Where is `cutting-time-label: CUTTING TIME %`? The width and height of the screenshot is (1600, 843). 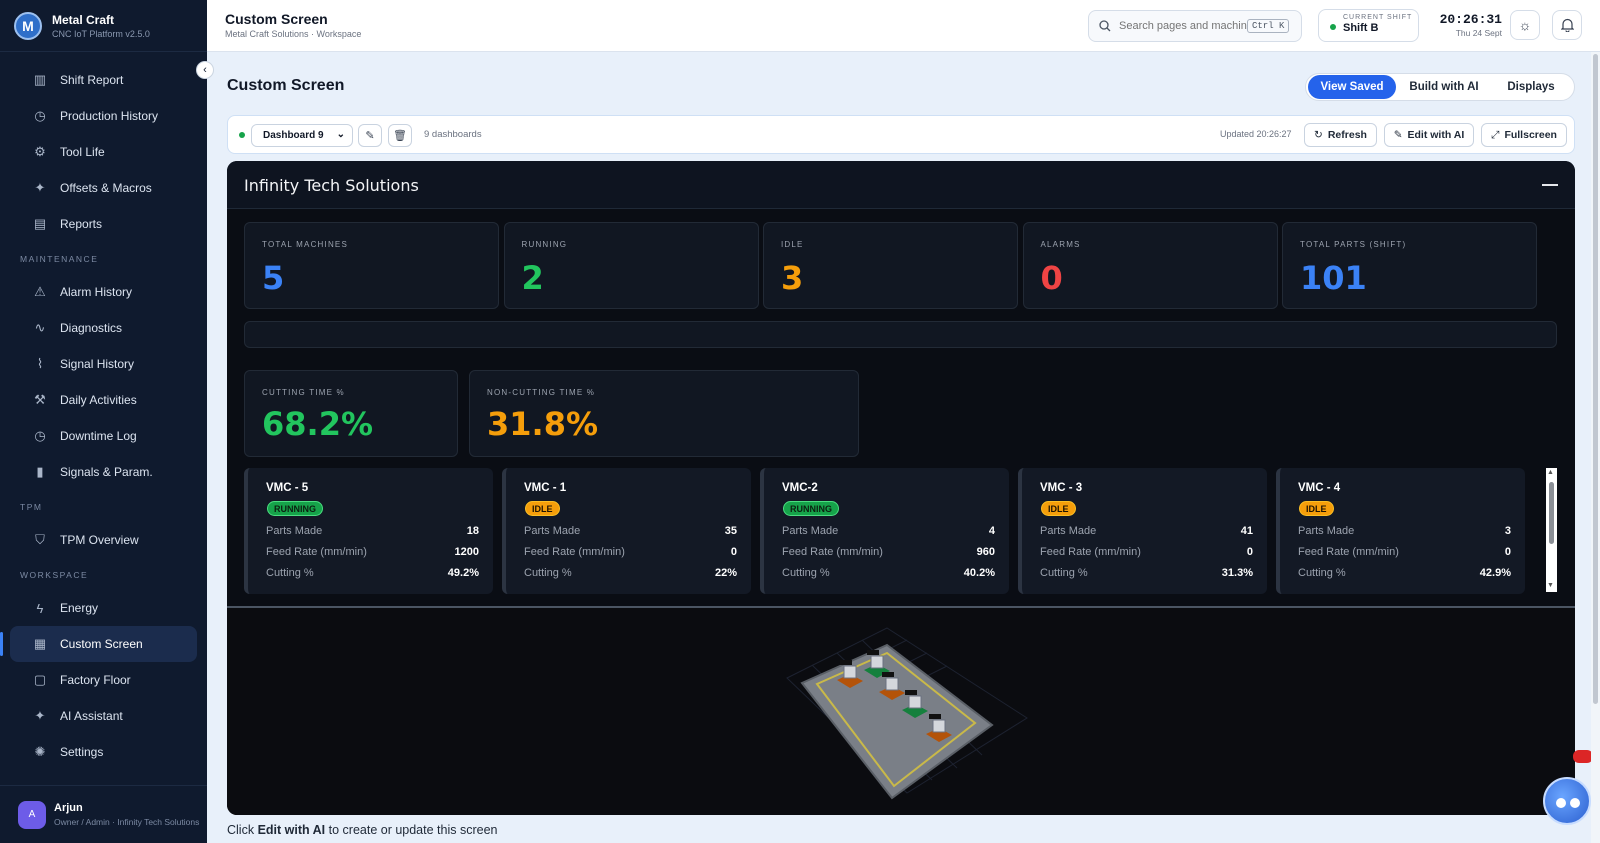 cutting-time-label: CUTTING TIME % is located at coordinates (303, 392).